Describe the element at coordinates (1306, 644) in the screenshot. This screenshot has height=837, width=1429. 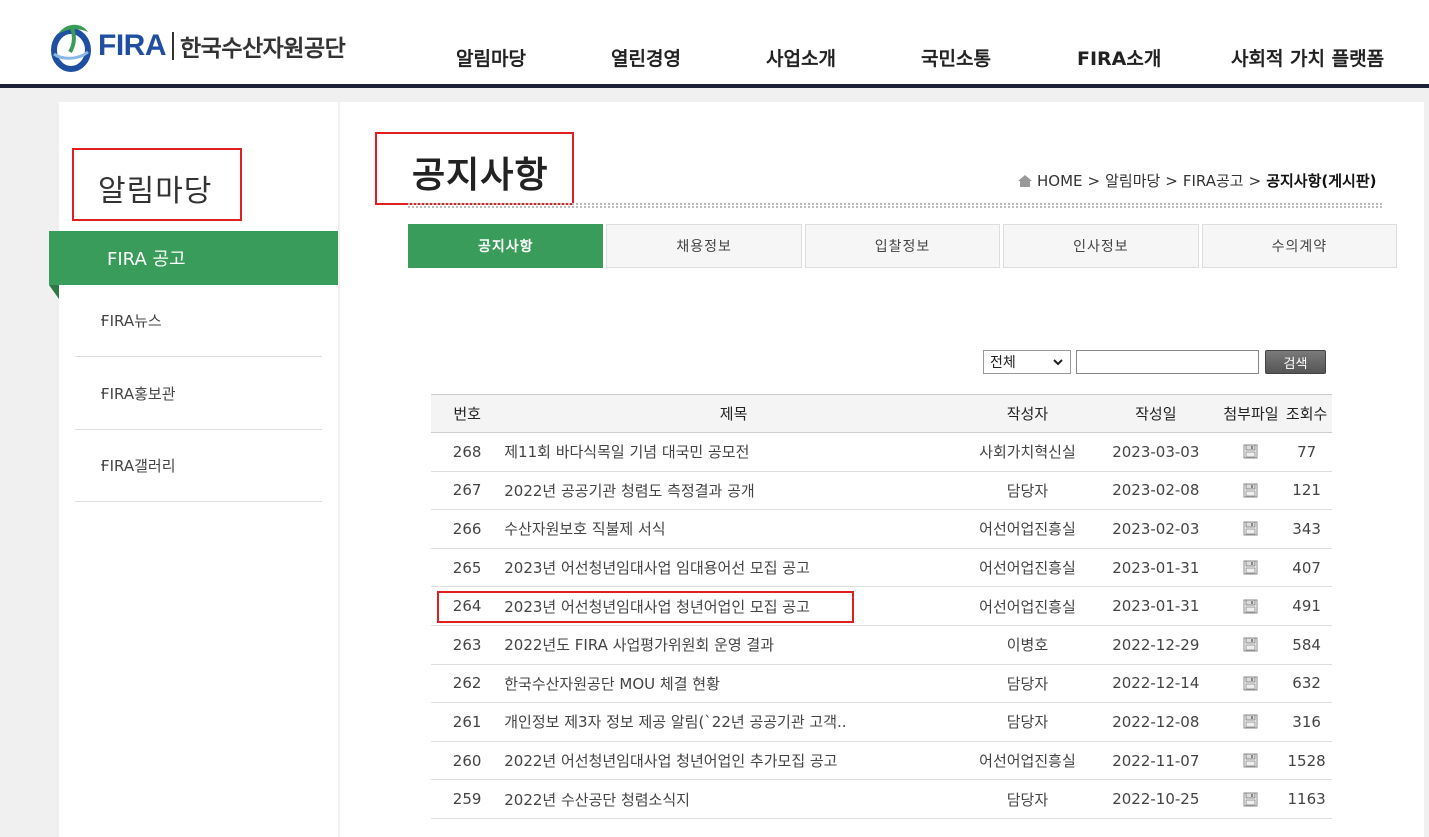
I see `row-views: 584` at that location.